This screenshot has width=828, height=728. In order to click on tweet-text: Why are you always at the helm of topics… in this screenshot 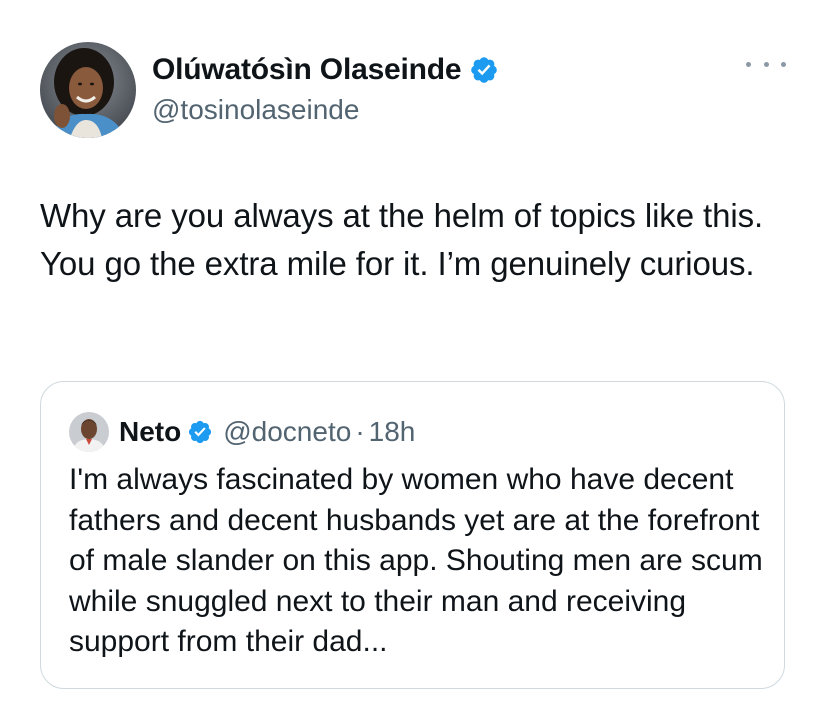, I will do `click(402, 239)`.